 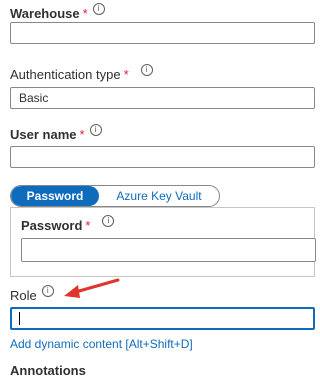 I want to click on toggle-password: Password, so click(x=55, y=196).